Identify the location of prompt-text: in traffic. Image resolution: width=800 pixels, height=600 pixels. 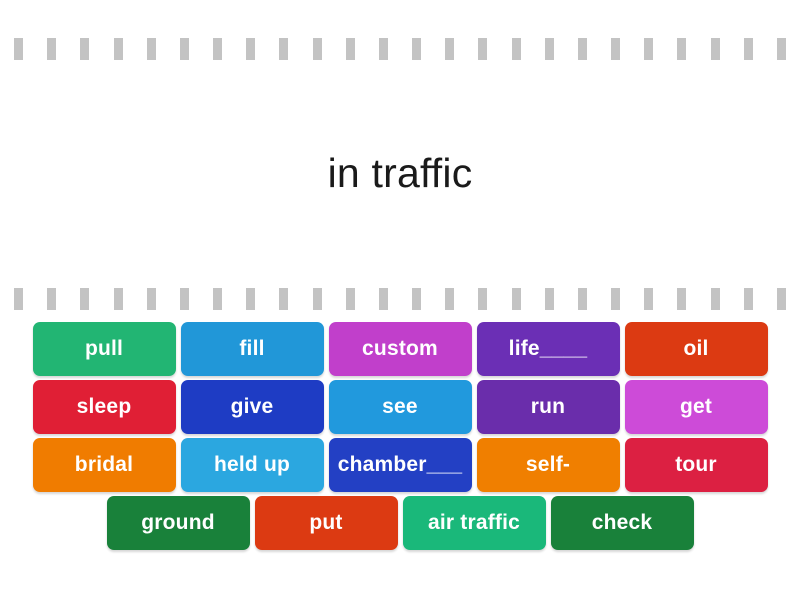
(400, 173).